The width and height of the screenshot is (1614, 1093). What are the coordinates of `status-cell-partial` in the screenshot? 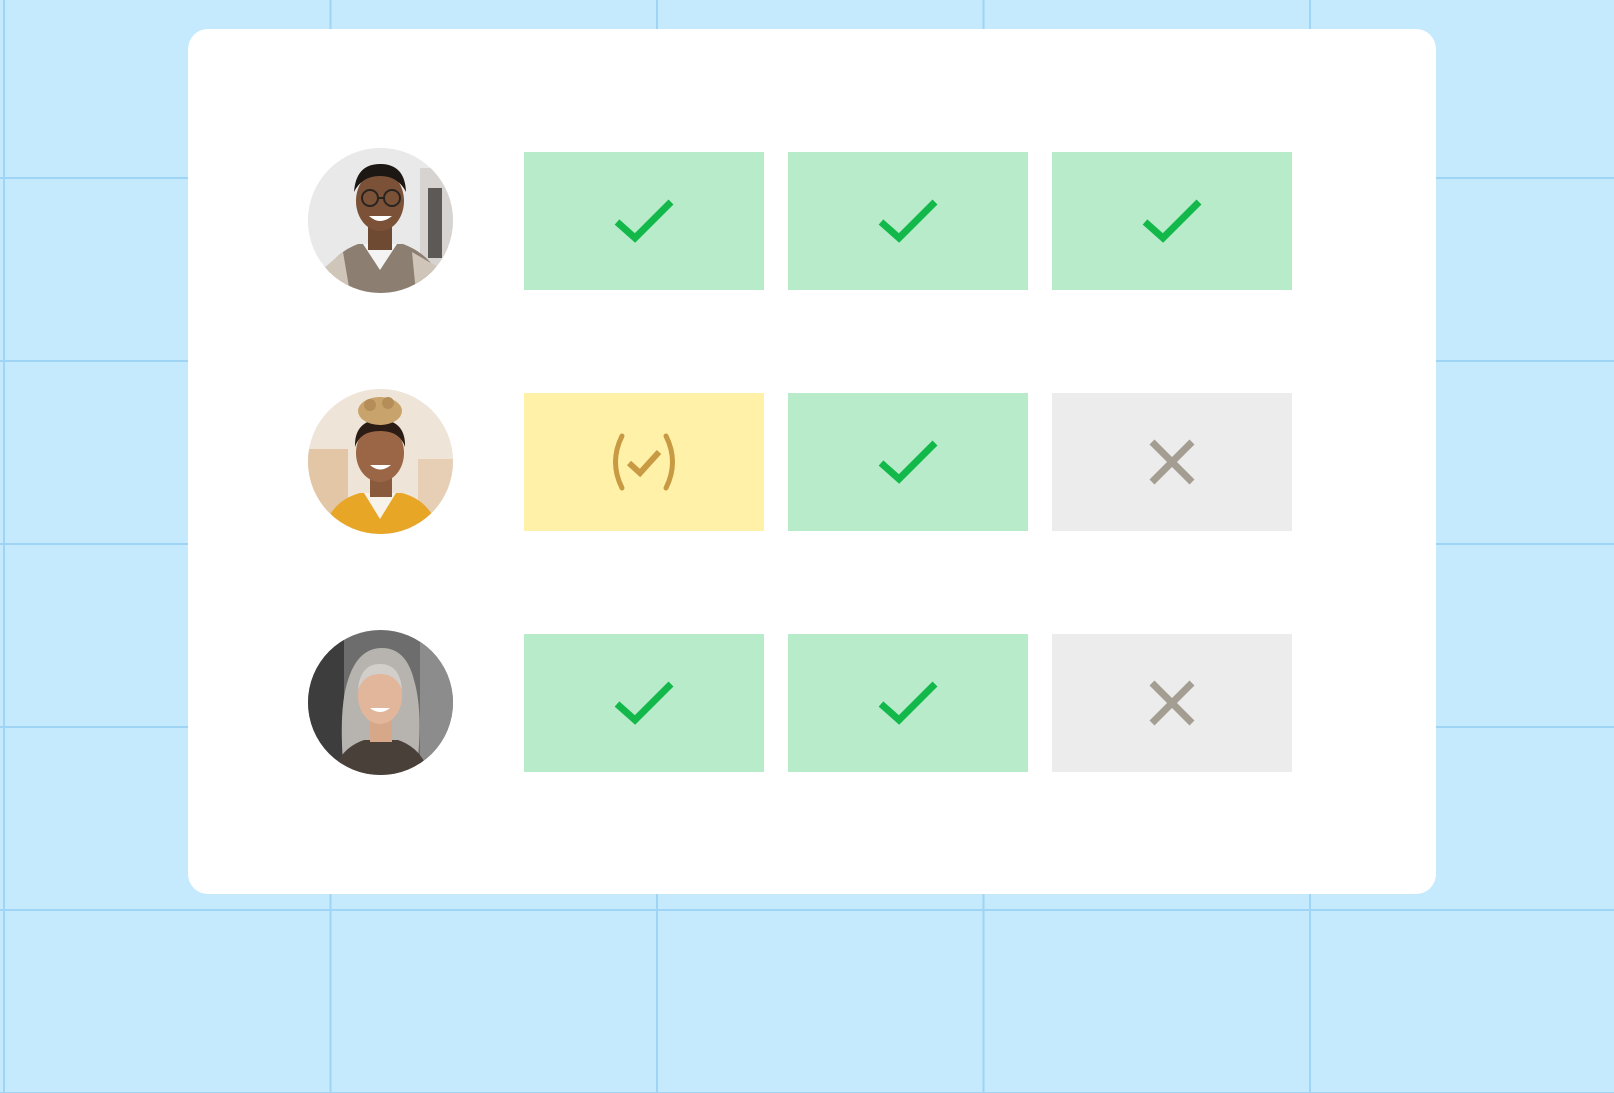 It's located at (644, 462).